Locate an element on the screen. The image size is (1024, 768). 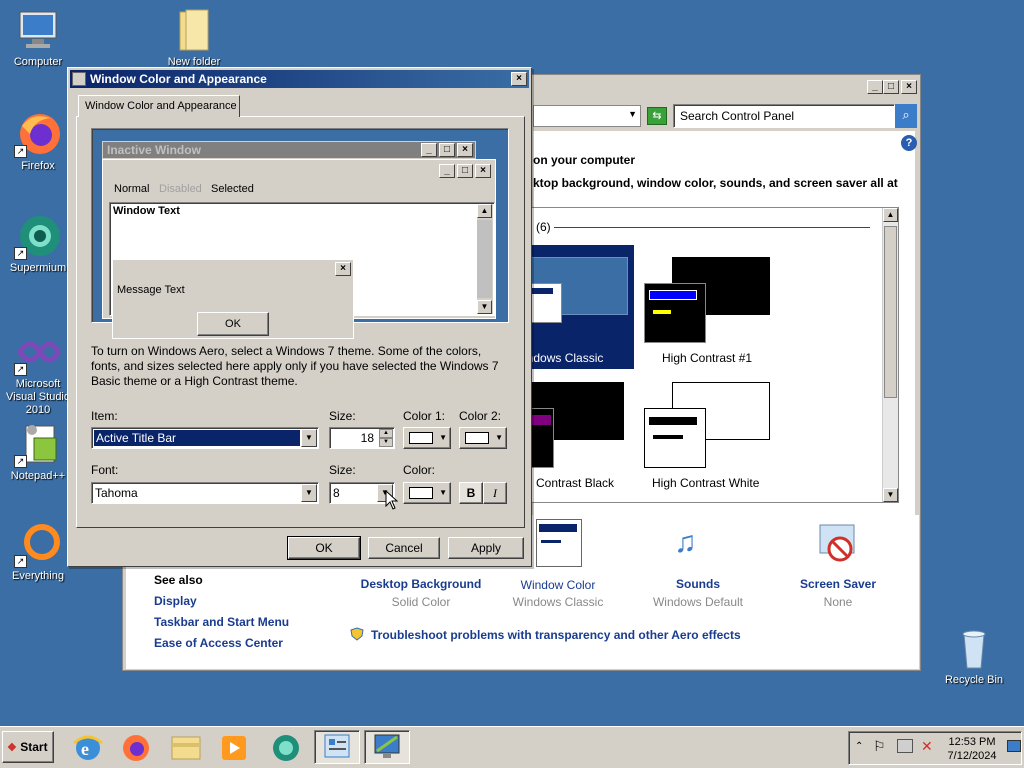
theme-list-scrollbar: ▲ ▼ is located at coordinates (890, 355).